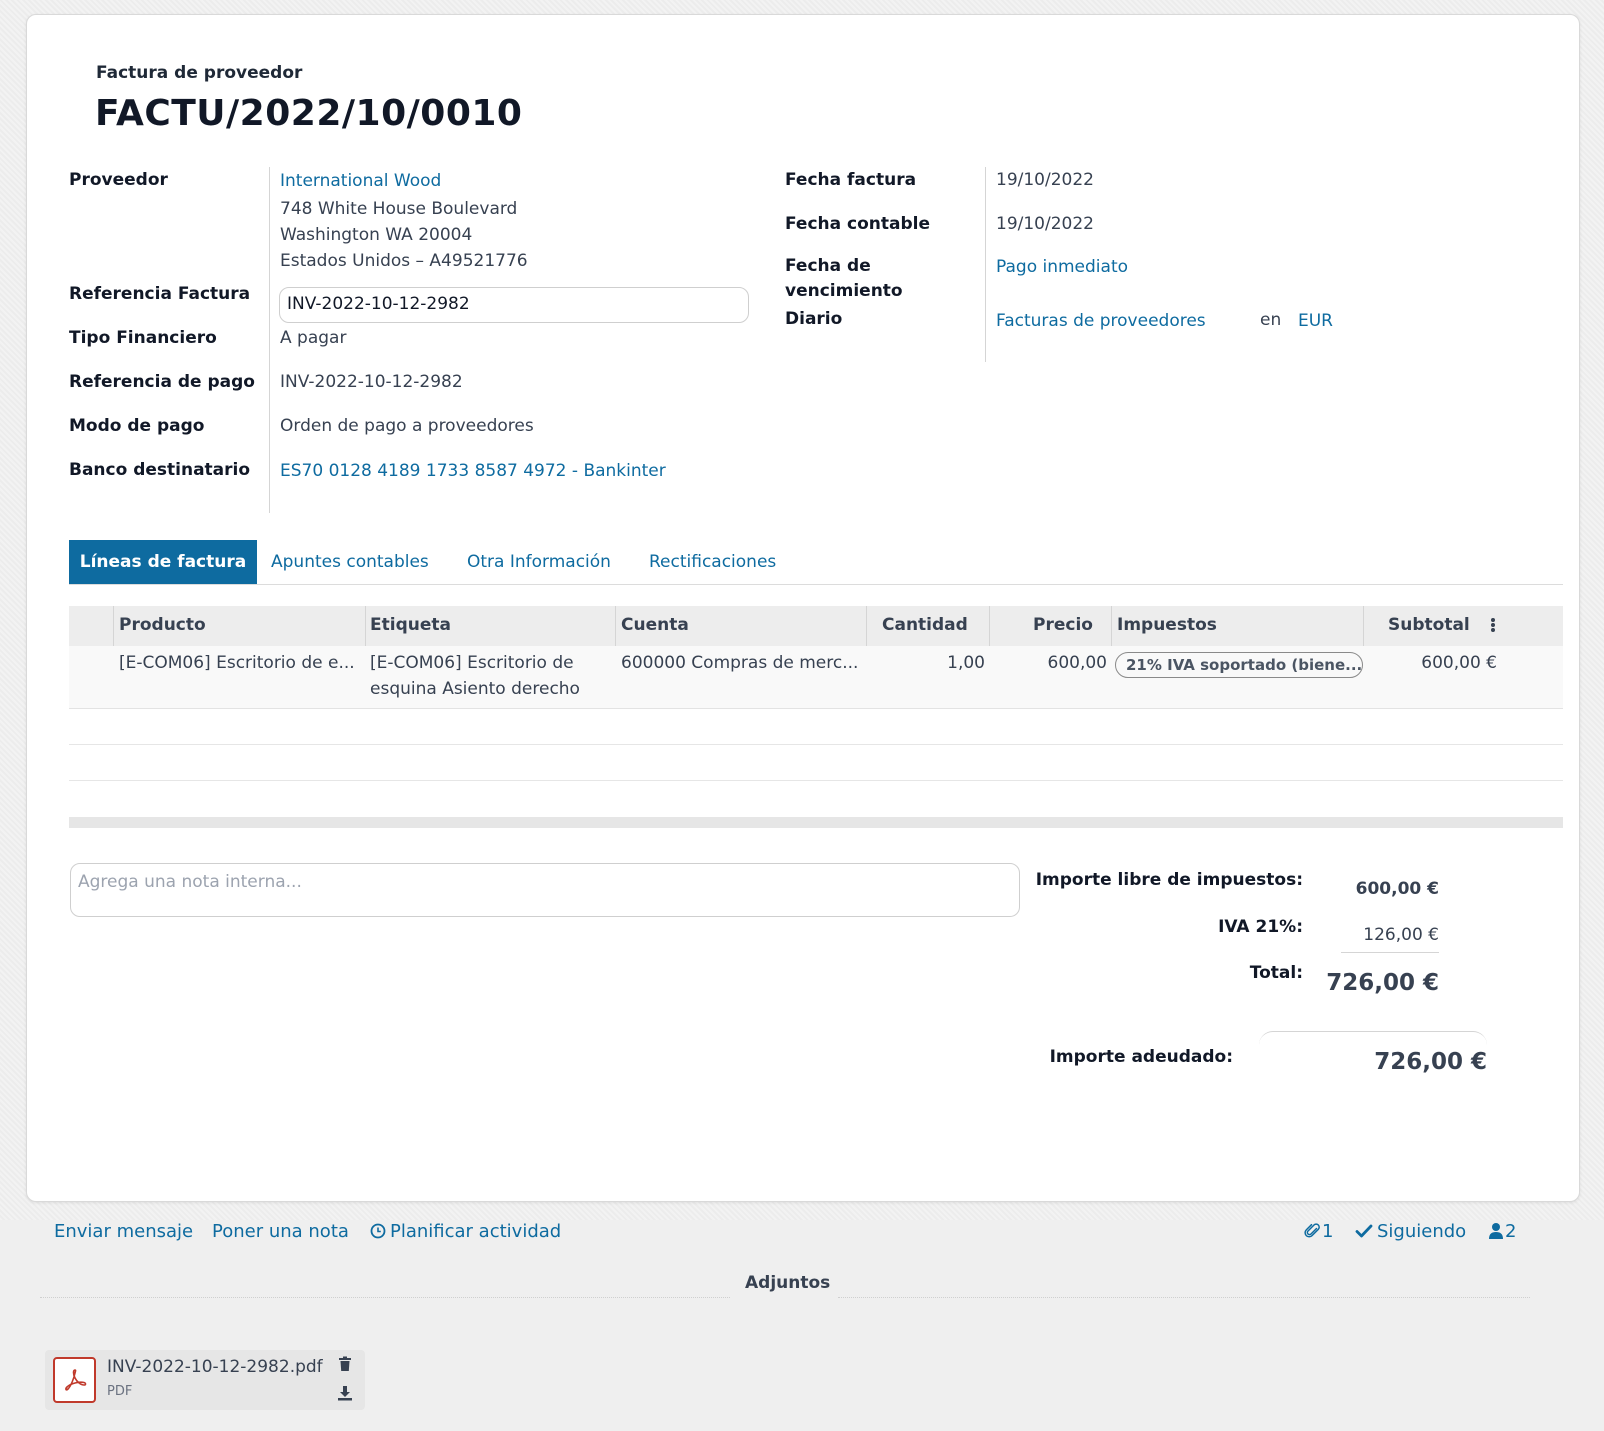 The width and height of the screenshot is (1604, 1431). What do you see at coordinates (1429, 625) in the screenshot?
I see `column-header-subtotal: Subtotal` at bounding box center [1429, 625].